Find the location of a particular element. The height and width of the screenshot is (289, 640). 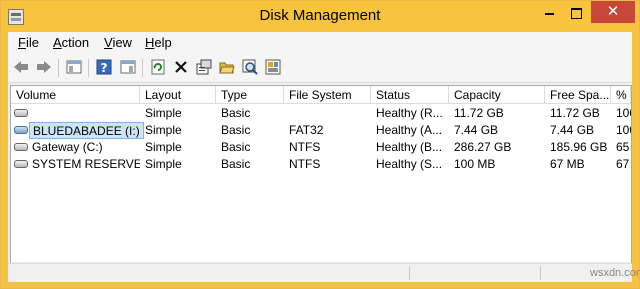

help-icon: ? is located at coordinates (104, 67).